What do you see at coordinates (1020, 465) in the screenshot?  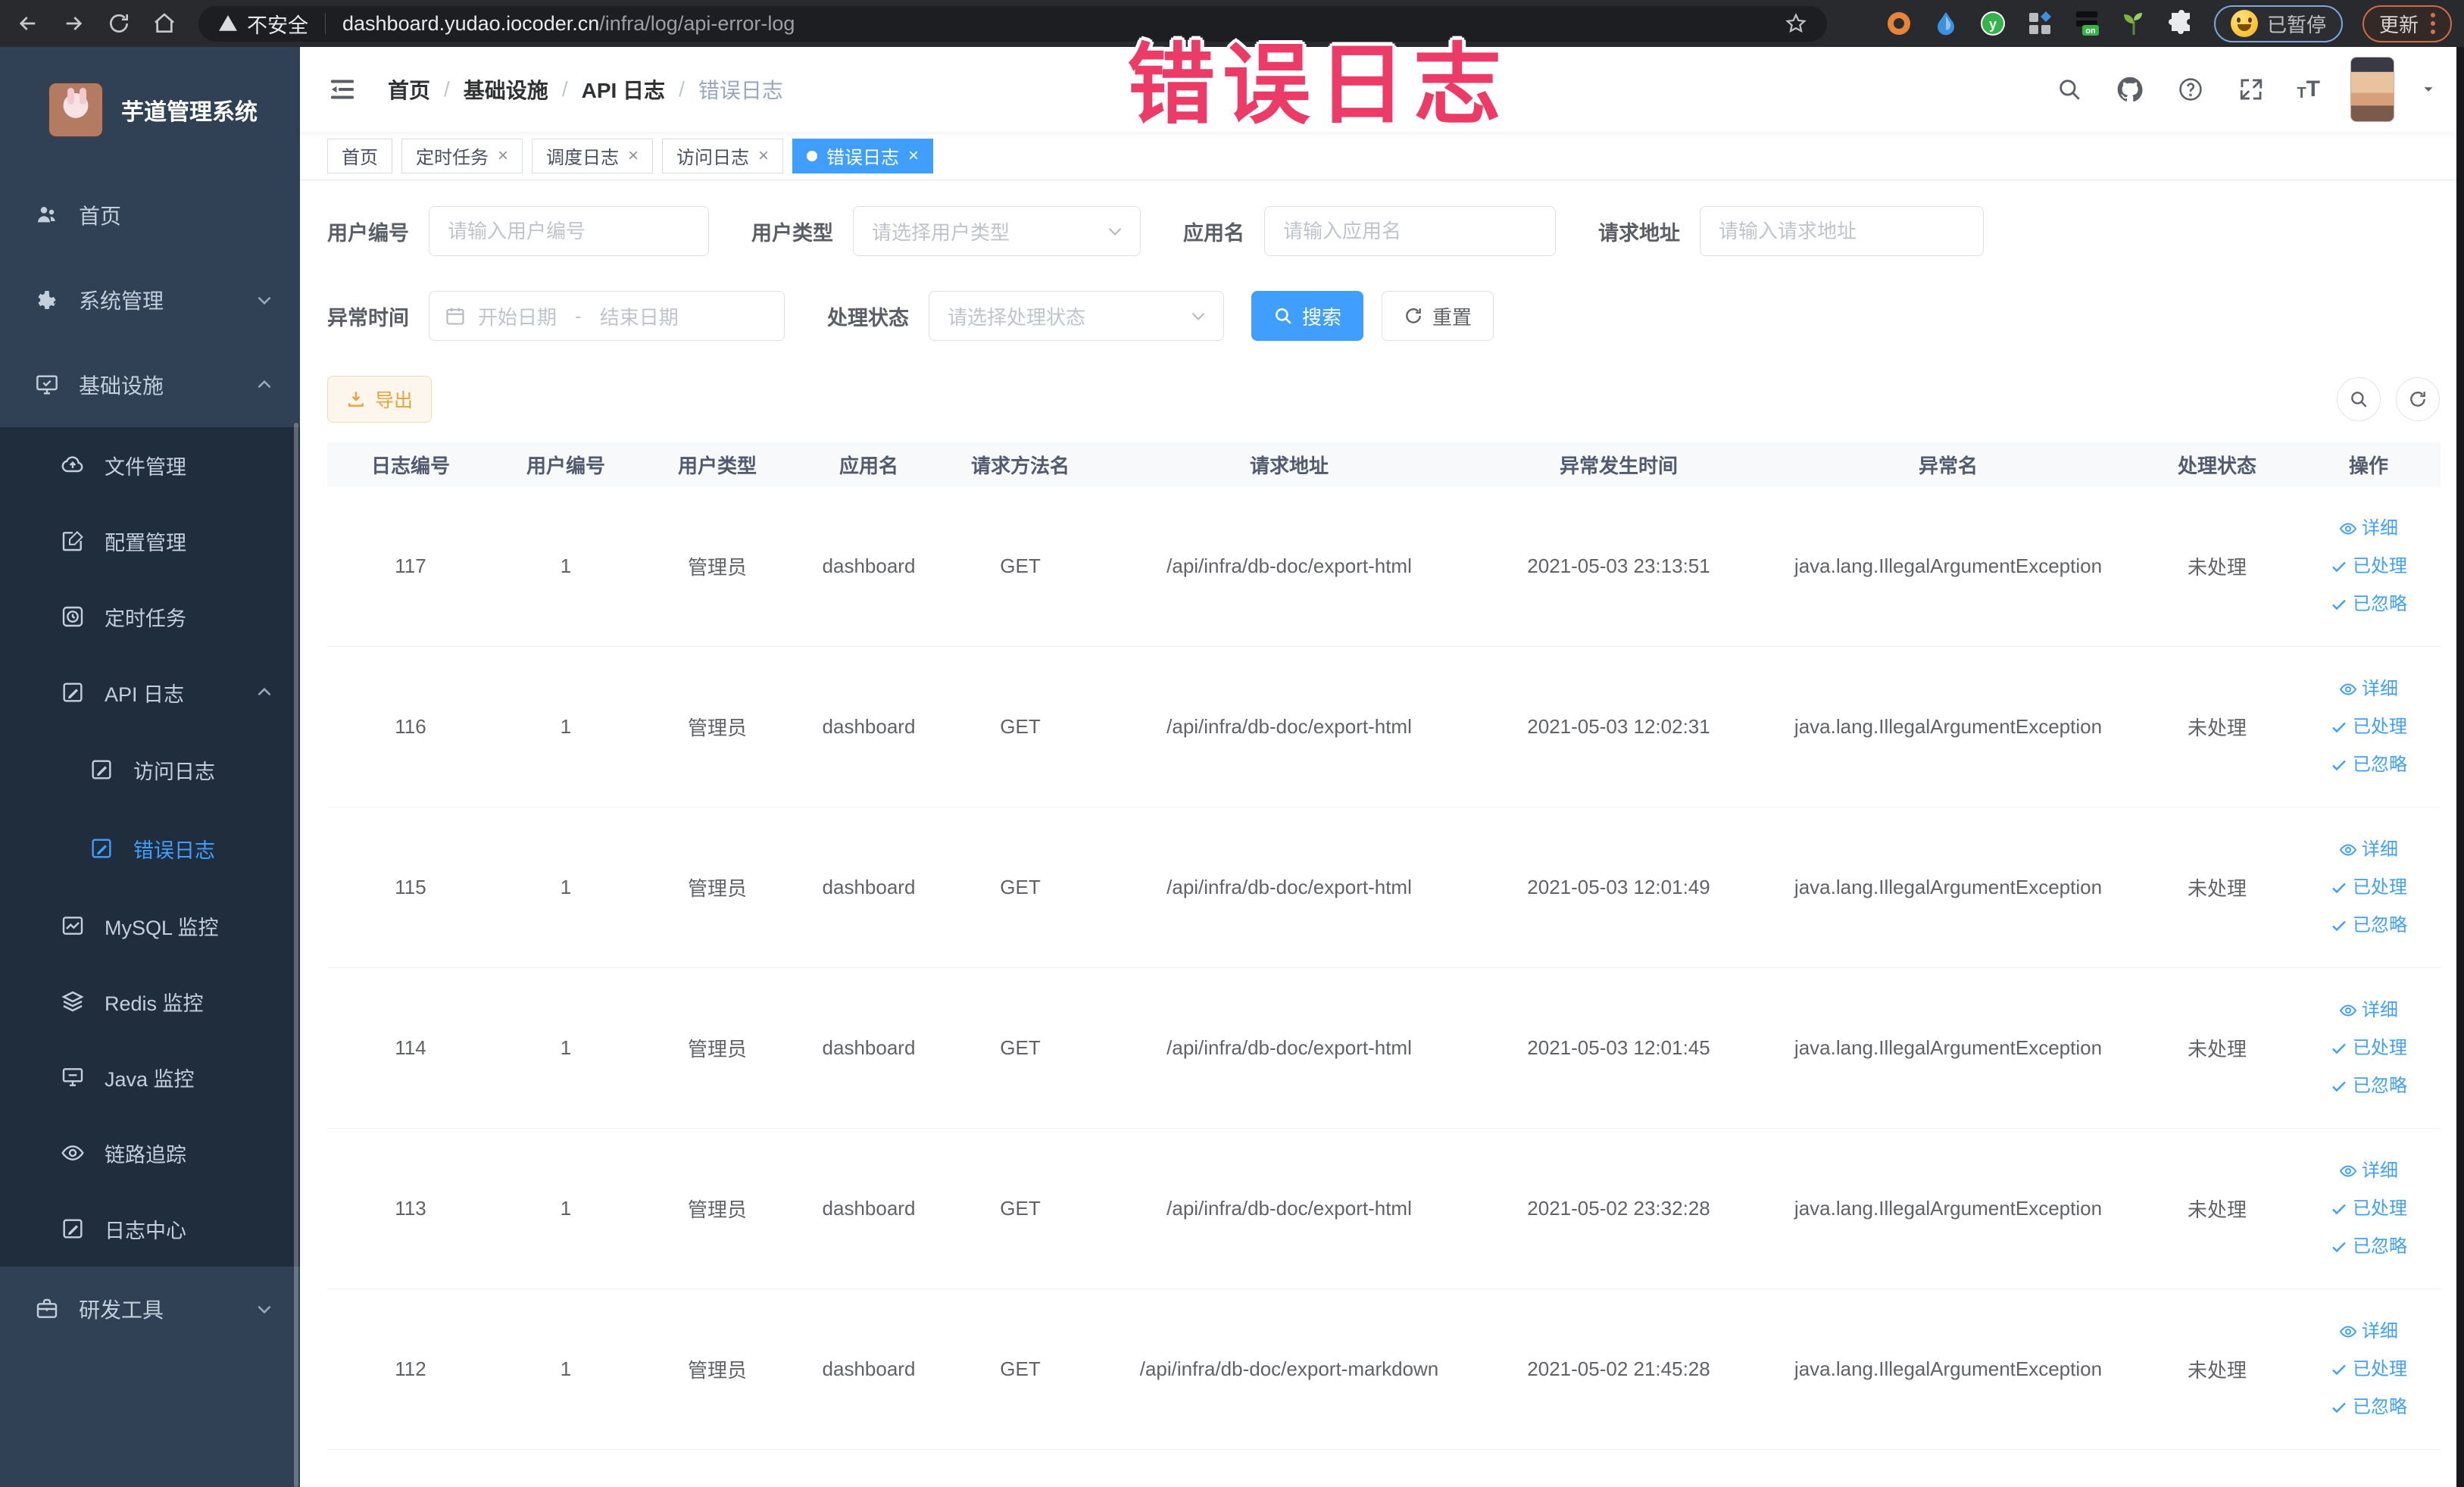 I see `col-method: 请求方法名` at bounding box center [1020, 465].